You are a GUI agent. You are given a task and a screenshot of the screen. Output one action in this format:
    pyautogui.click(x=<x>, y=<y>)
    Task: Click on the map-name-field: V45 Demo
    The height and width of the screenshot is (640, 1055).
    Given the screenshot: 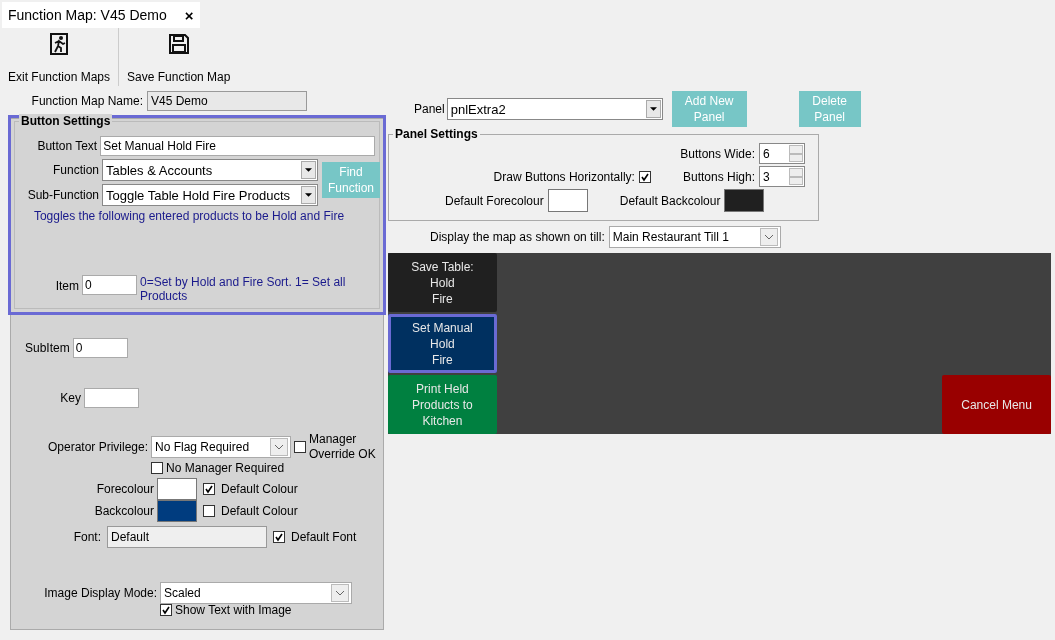 What is the action you would take?
    pyautogui.click(x=227, y=101)
    